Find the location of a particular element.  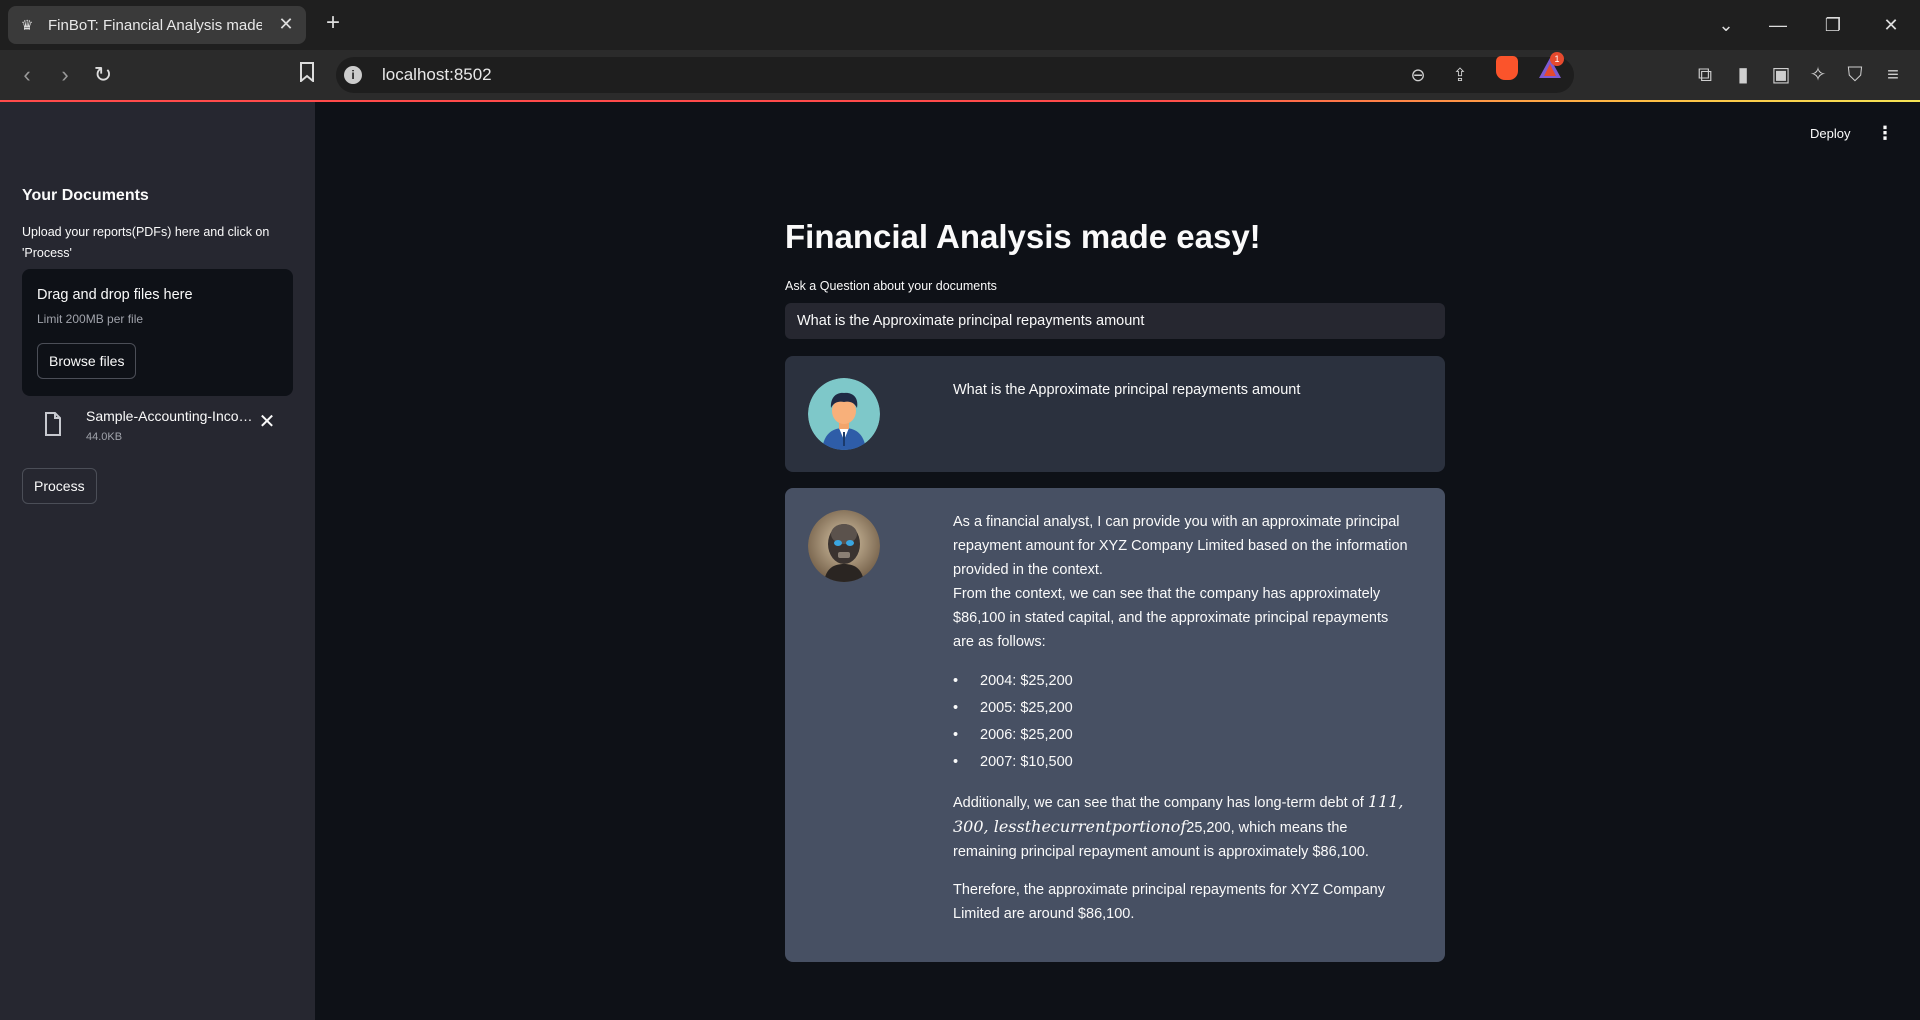

rewards-badge: 1 is located at coordinates (1557, 59).